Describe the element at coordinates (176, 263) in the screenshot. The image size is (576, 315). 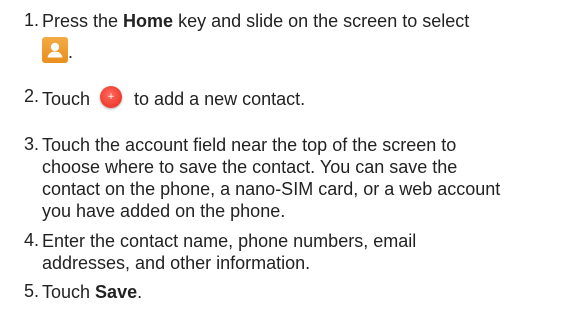
I see `step-line: addresses, and other information.` at that location.